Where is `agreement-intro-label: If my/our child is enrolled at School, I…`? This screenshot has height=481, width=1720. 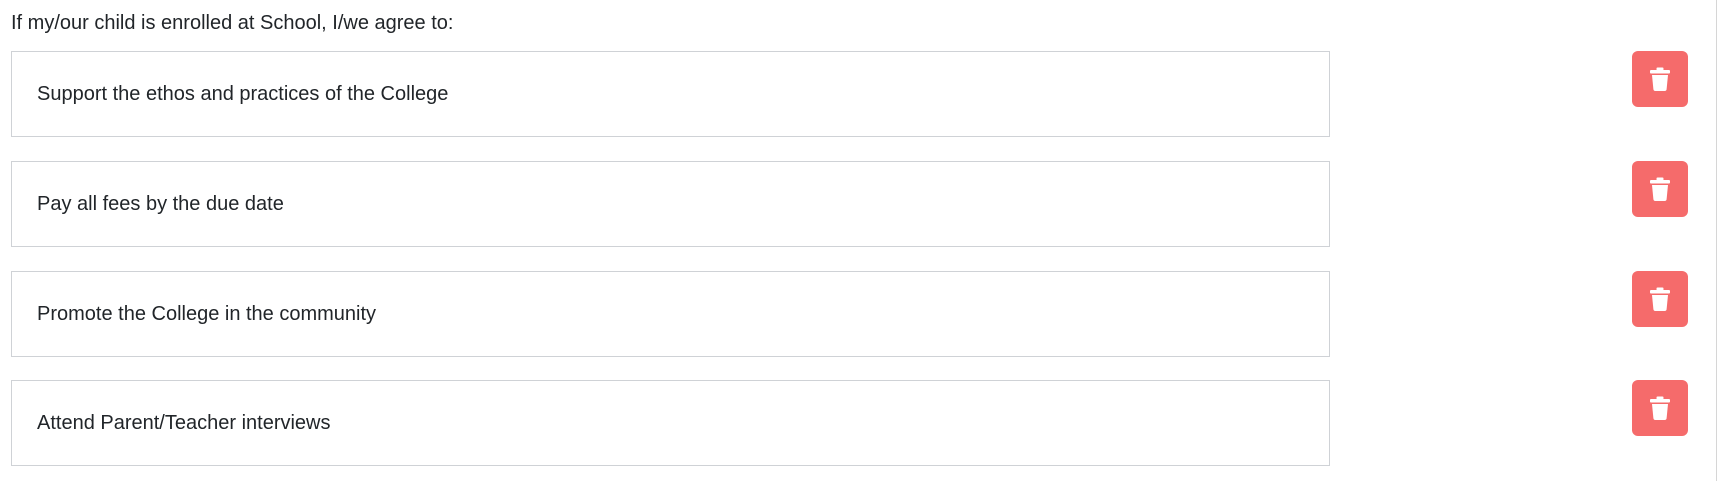
agreement-intro-label: If my/our child is enrolled at School, I… is located at coordinates (232, 23).